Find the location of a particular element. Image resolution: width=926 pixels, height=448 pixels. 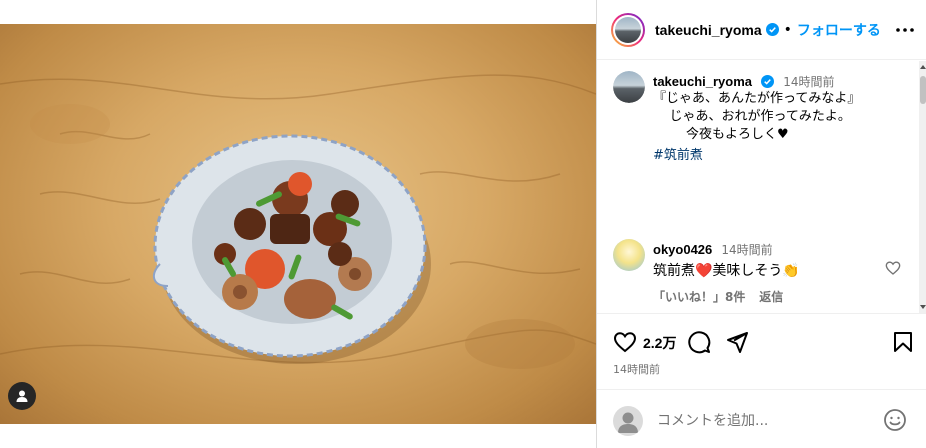

caption-line: じゃあ、おれが作ってみたよ。 is located at coordinates (752, 116).